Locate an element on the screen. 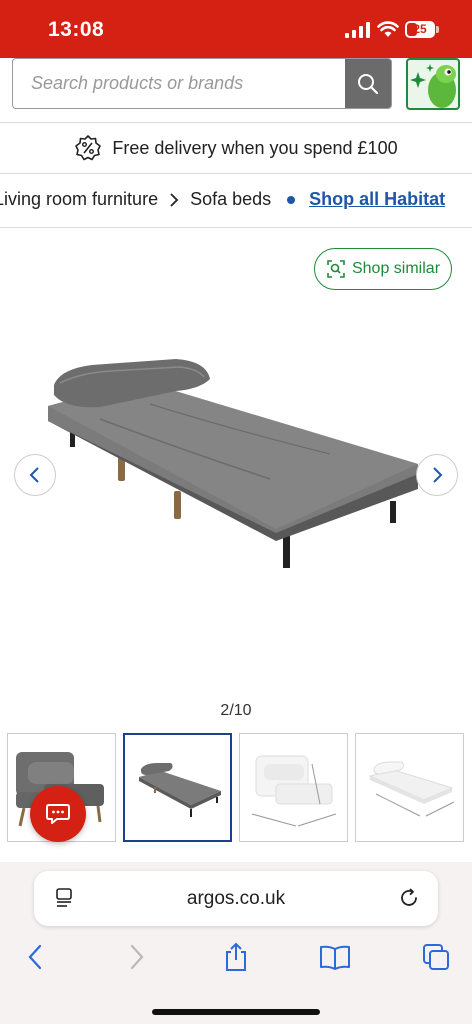 Image resolution: width=472 pixels, height=1024 pixels. url-text: argos.co.uk is located at coordinates (236, 898).